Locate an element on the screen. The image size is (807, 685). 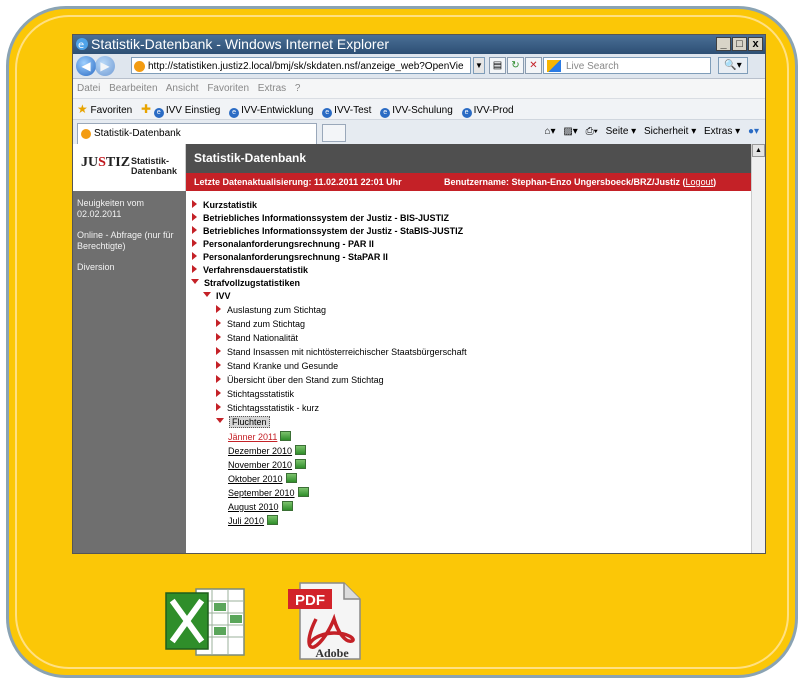
tab-statistik-datenbank: Statistik-Datenbank is located at coordinates (197, 133).